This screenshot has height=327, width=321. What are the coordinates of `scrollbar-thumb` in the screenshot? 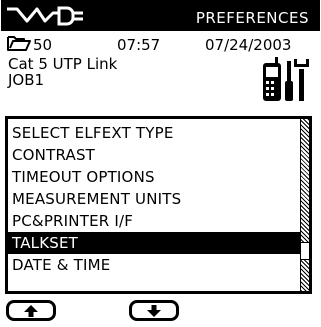 It's located at (305, 251).